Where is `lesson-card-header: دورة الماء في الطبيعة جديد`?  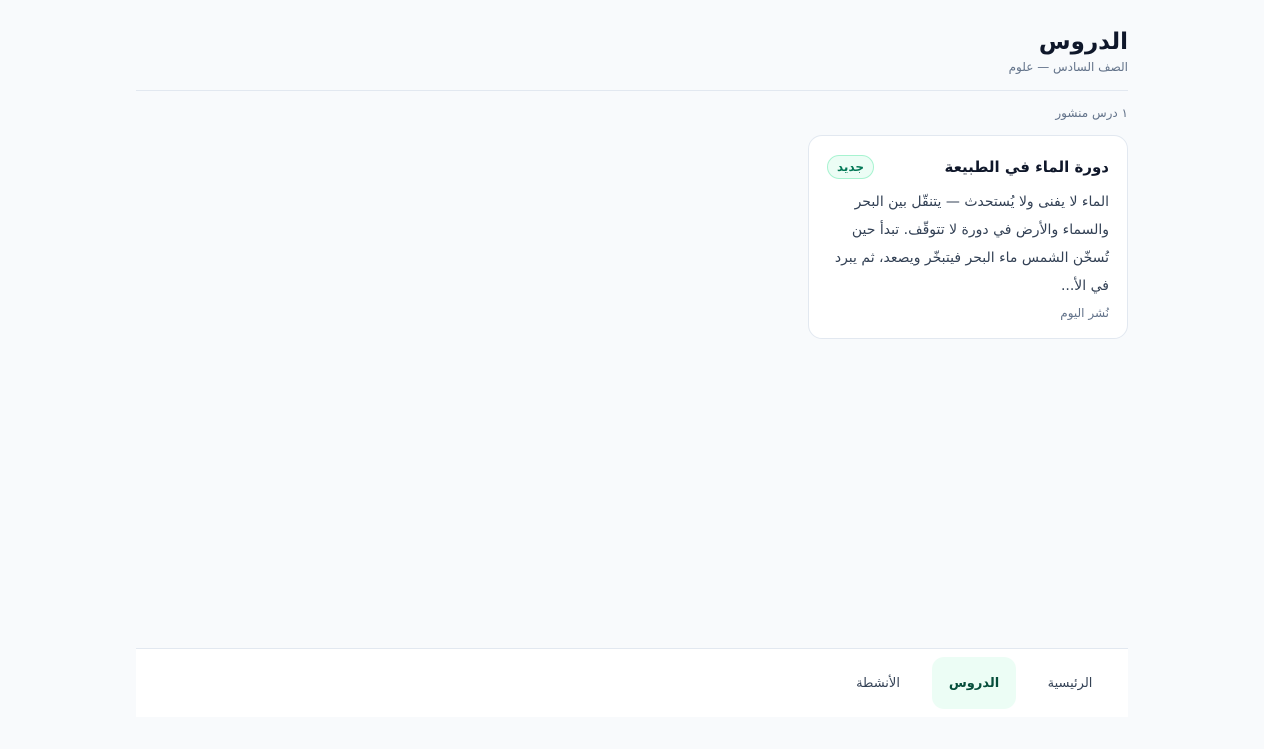
lesson-card-header: دورة الماء في الطبيعة جديد is located at coordinates (968, 167).